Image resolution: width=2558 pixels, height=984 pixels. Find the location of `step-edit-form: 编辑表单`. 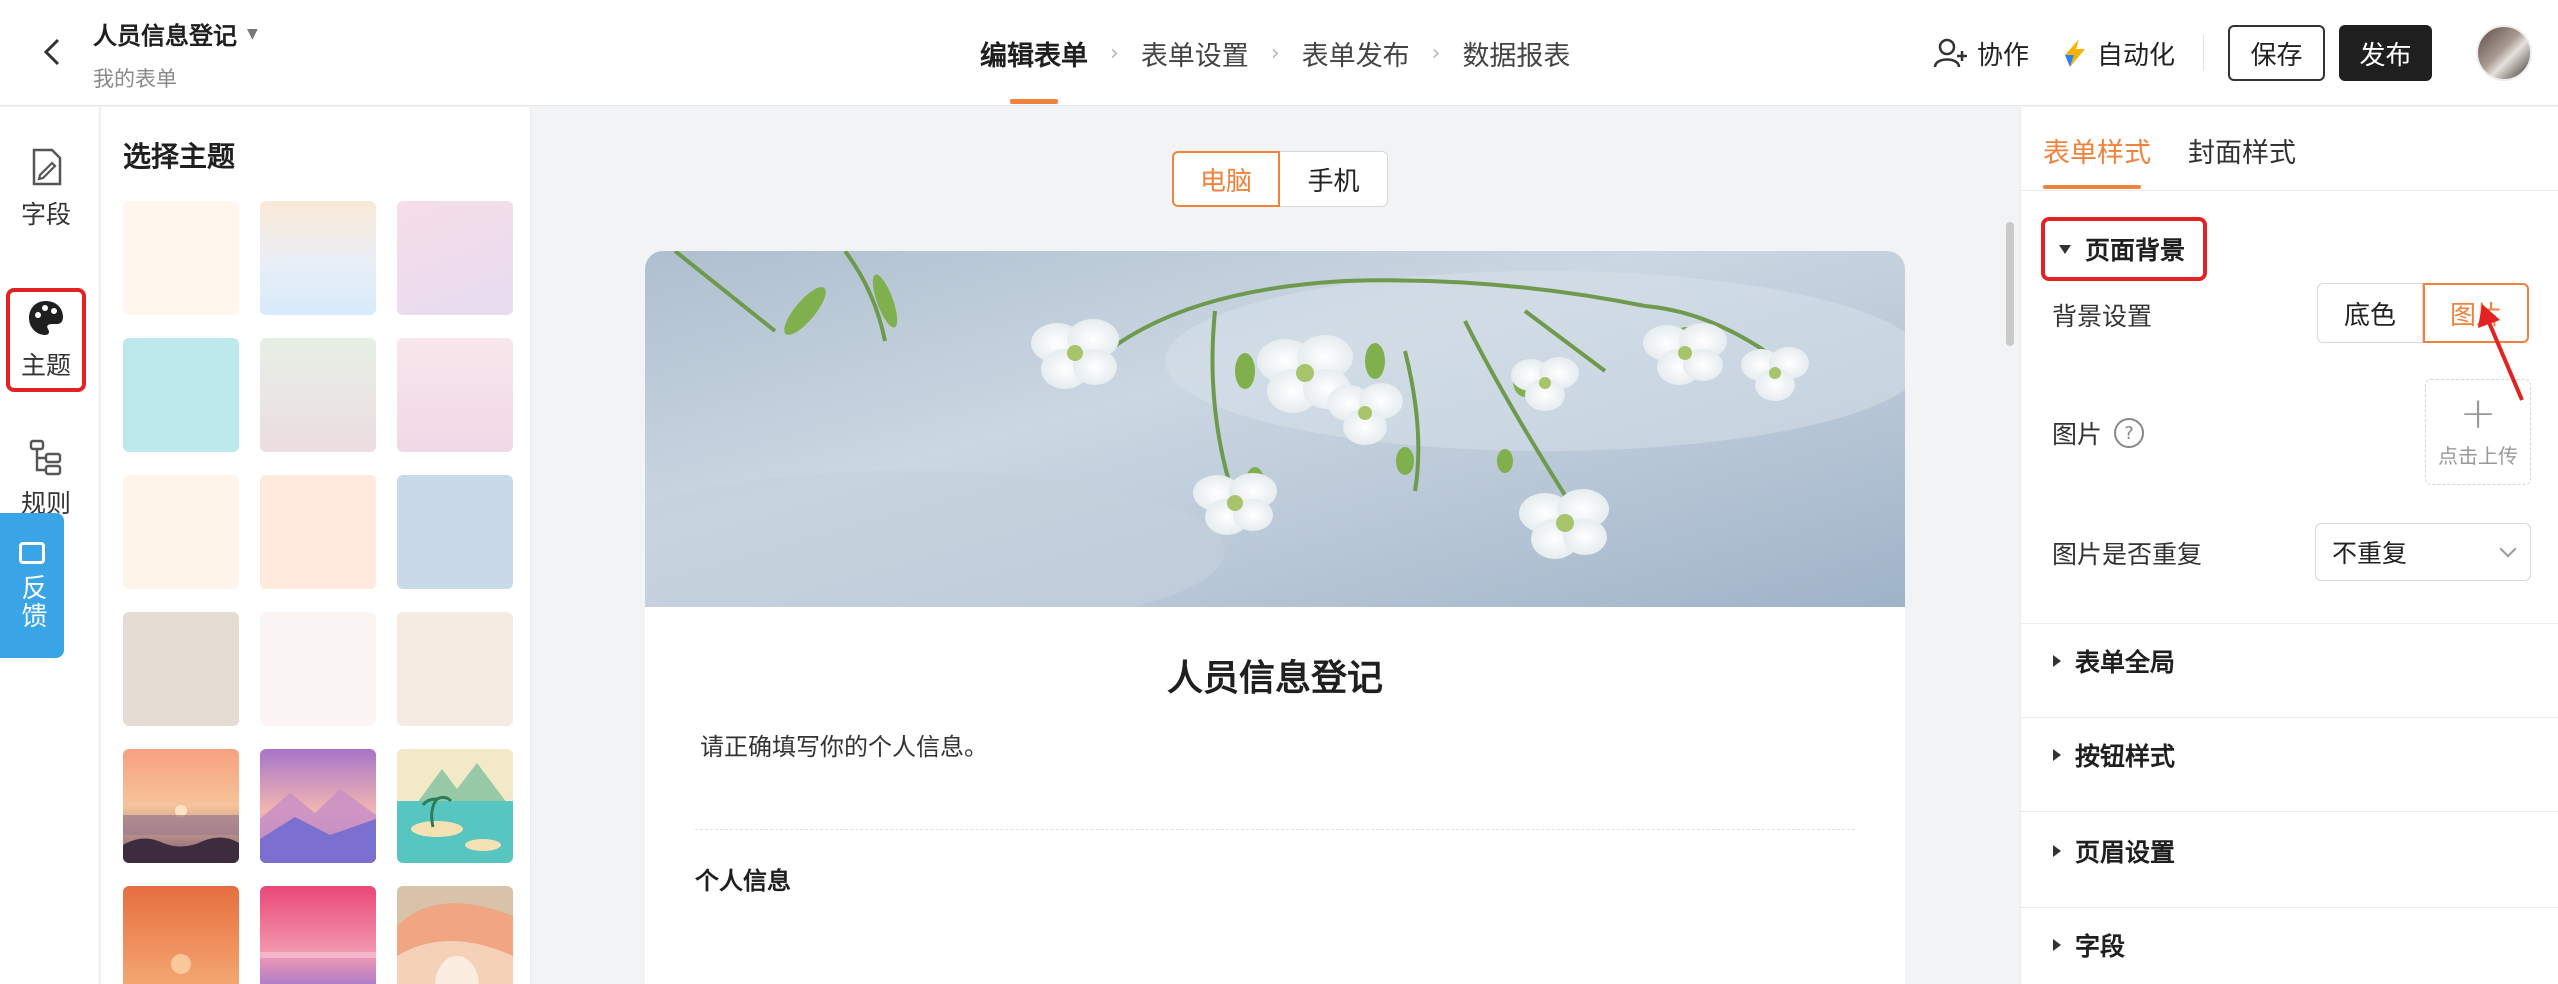

step-edit-form: 编辑表单 is located at coordinates (1034, 53).